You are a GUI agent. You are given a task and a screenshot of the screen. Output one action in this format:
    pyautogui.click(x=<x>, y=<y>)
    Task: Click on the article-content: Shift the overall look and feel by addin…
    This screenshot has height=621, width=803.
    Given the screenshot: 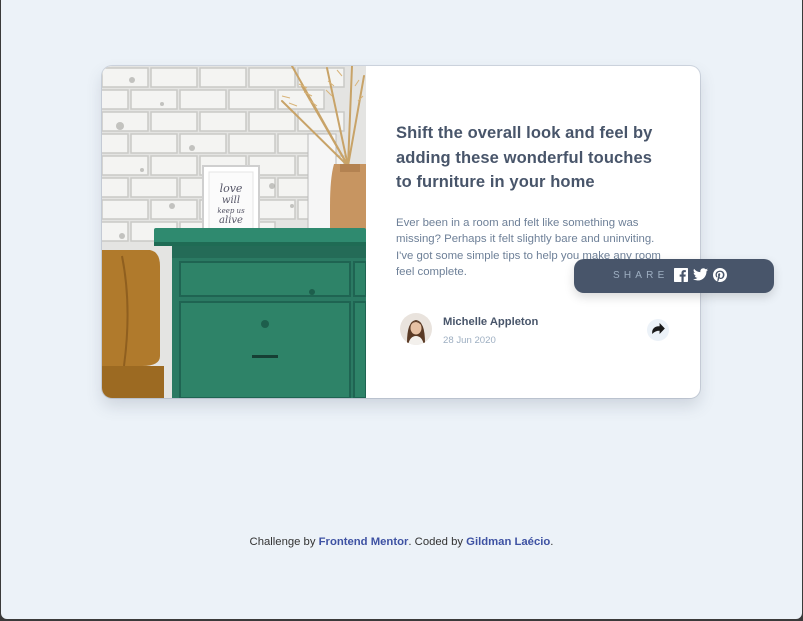 What is the action you would take?
    pyautogui.click(x=534, y=201)
    